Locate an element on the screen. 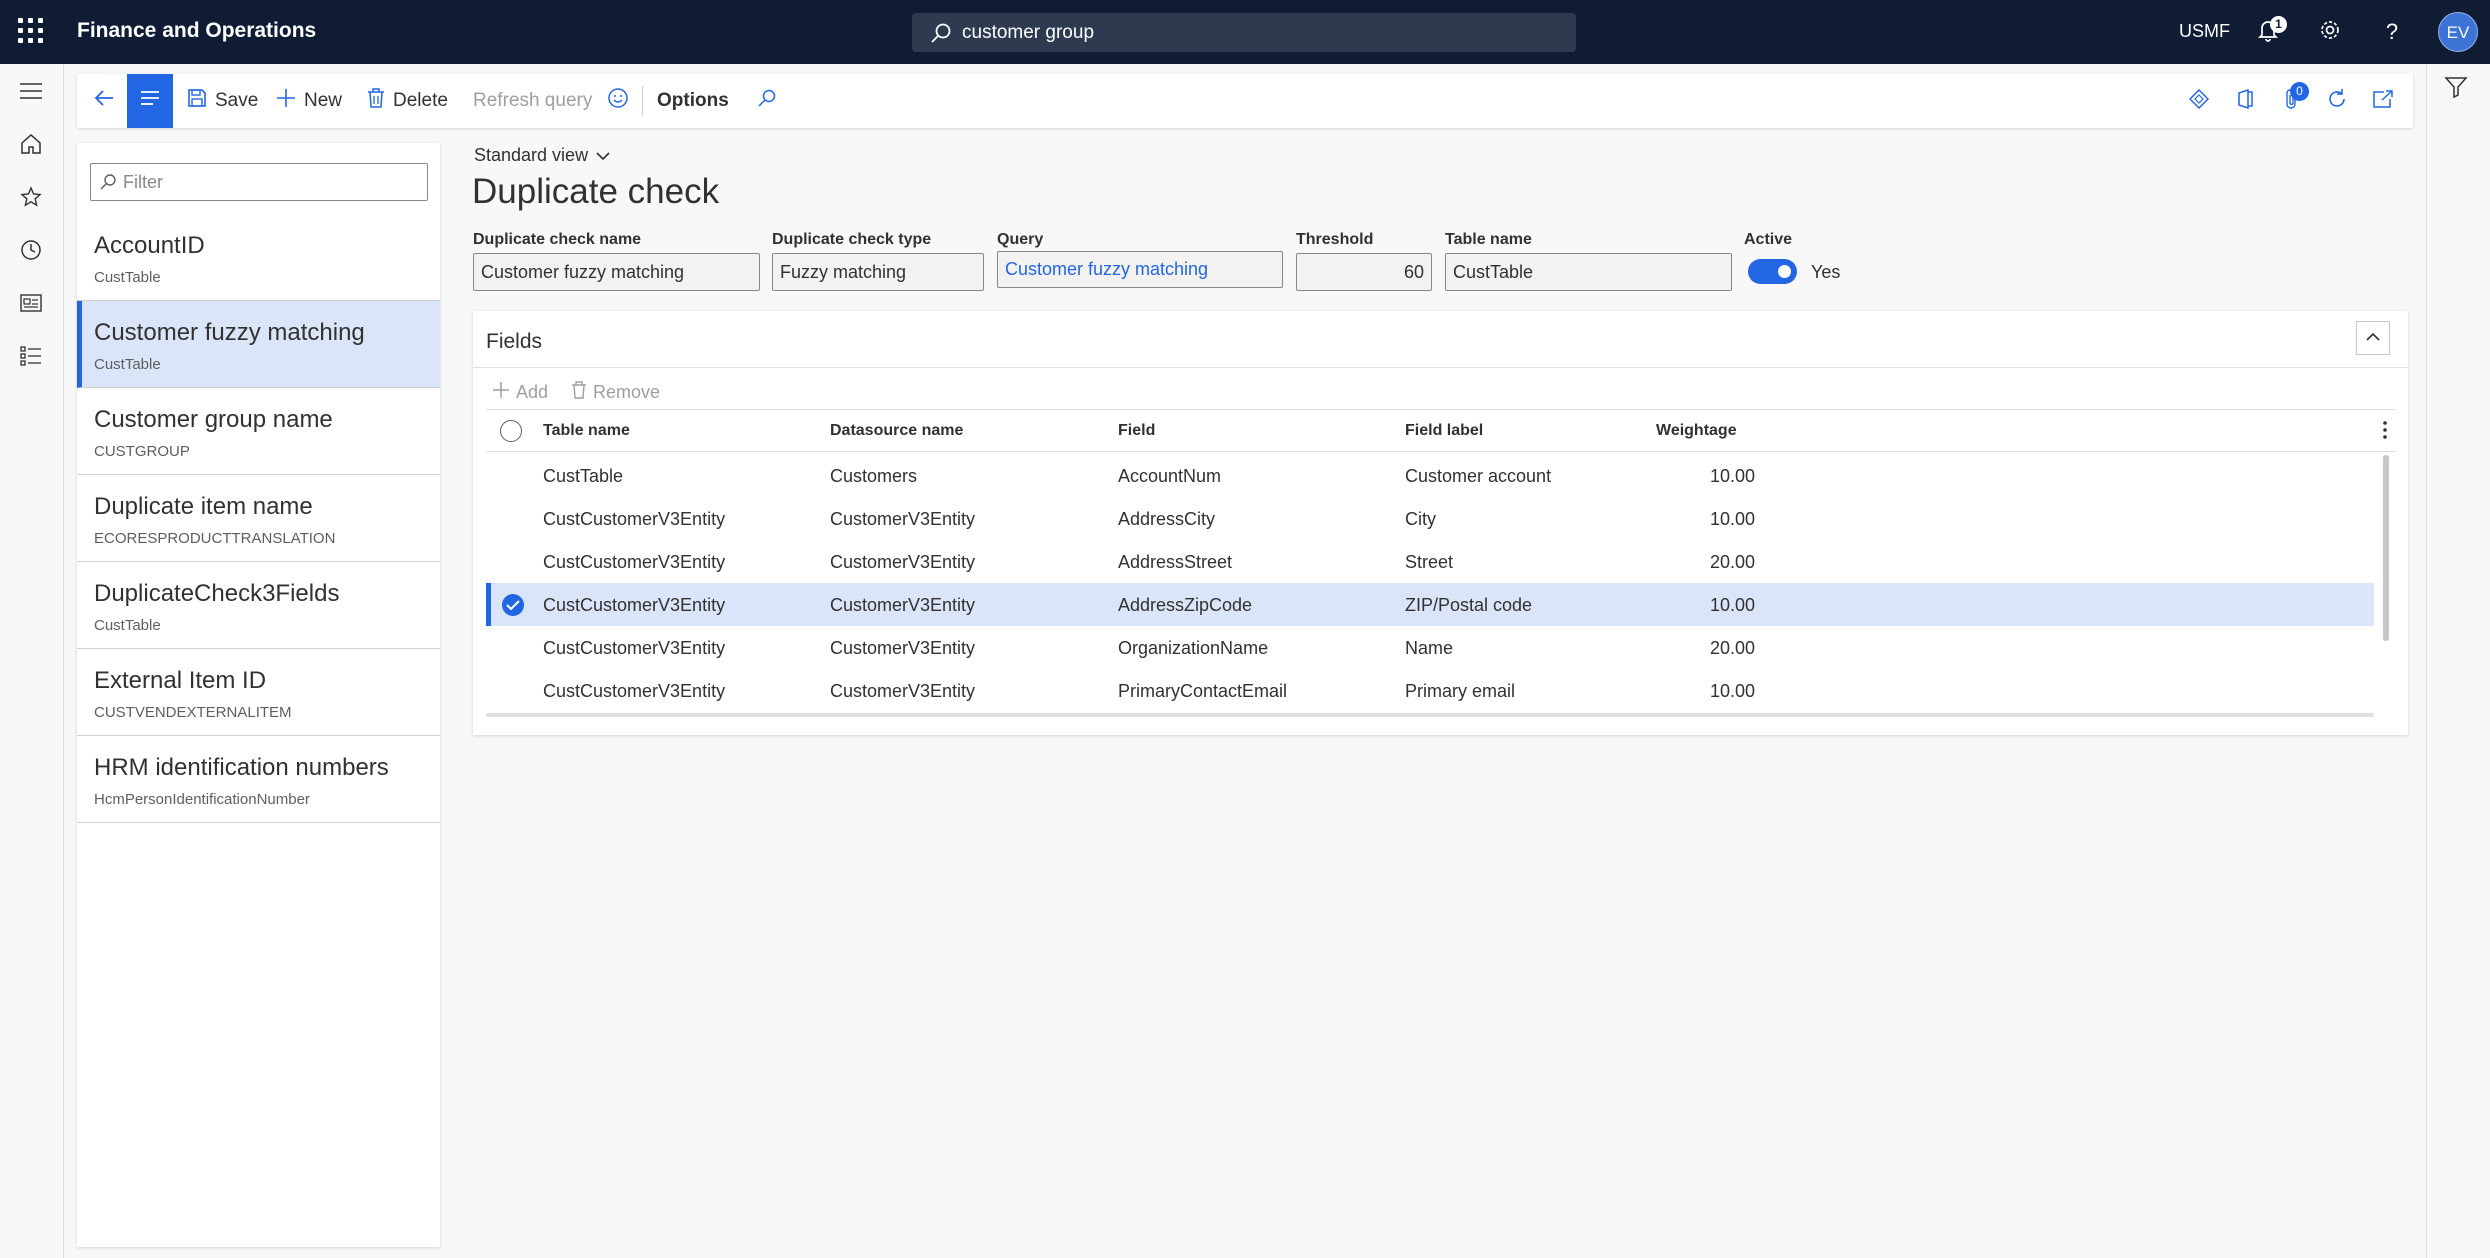 This screenshot has width=2490, height=1258. column-header-datasource-name: Datasource name is located at coordinates (896, 431).